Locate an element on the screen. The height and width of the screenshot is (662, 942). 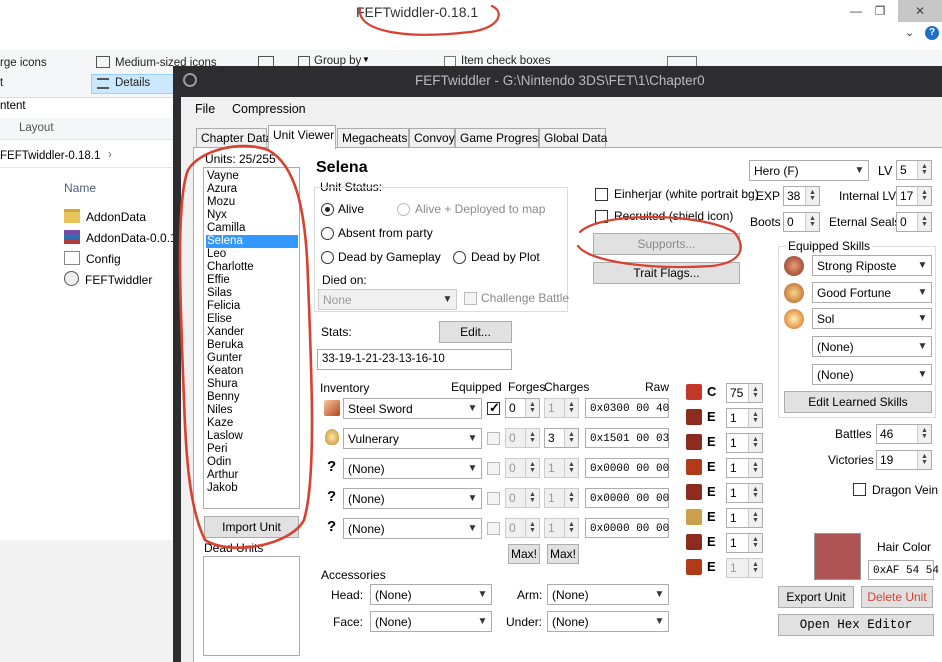
tab-unit-viewer: Unit Viewer is located at coordinates (302, 137).